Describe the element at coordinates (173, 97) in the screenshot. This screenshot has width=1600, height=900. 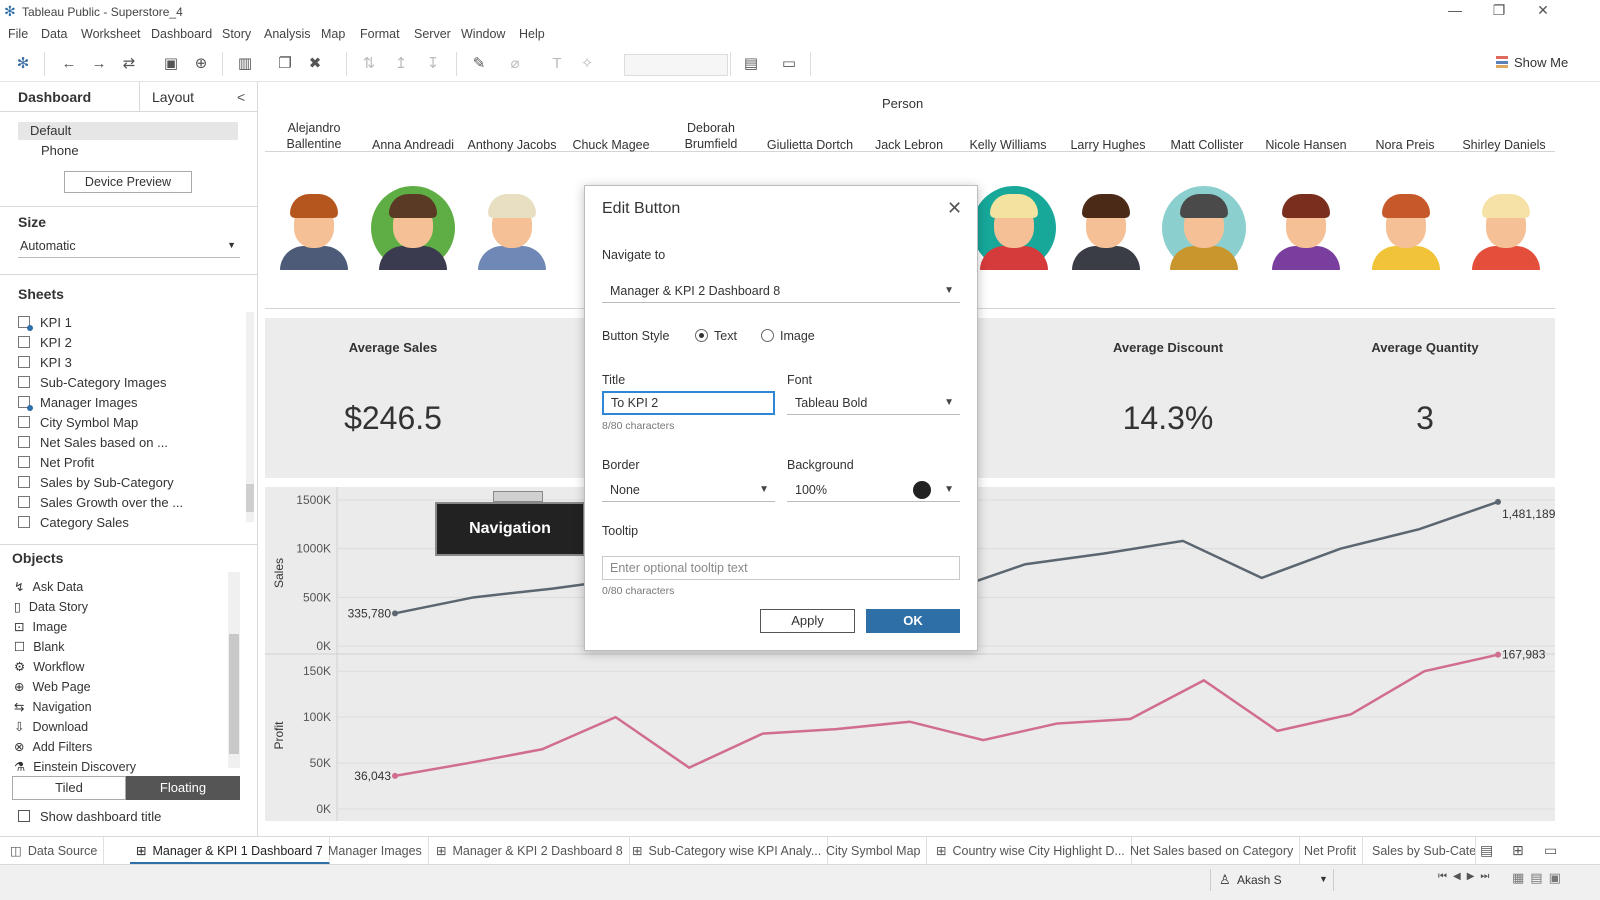
I see `tab-layout: Layout` at that location.